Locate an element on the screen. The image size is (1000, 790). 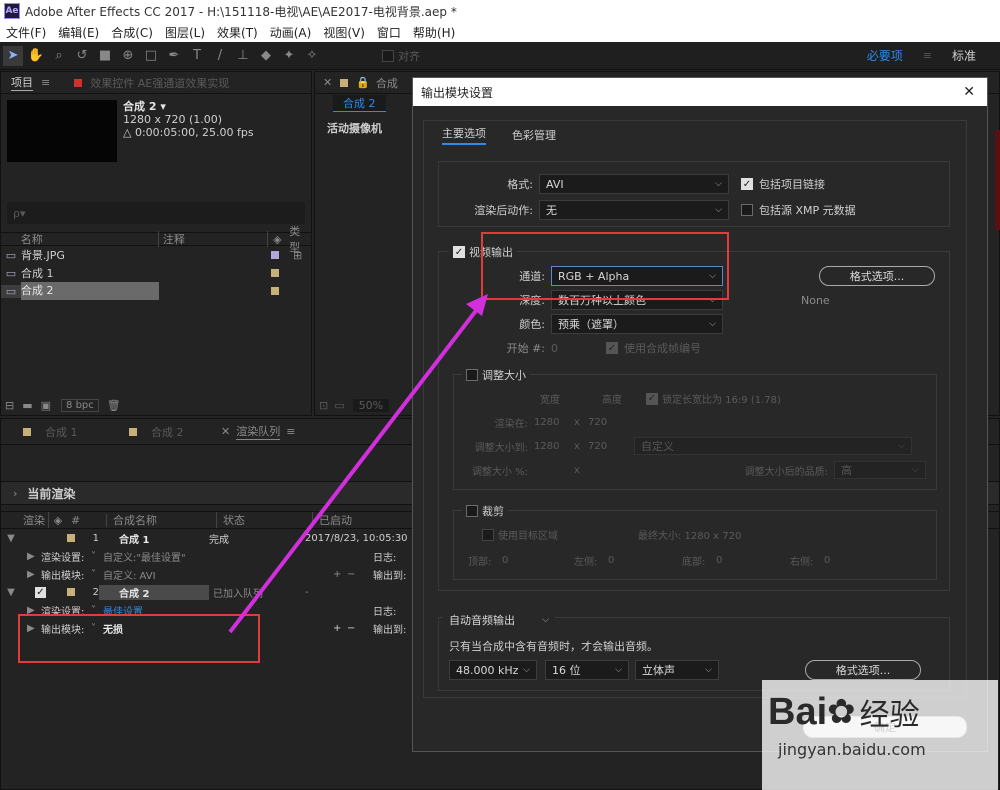
watermark-url: jingyan.baidu.com is located at coordinates (852, 749).